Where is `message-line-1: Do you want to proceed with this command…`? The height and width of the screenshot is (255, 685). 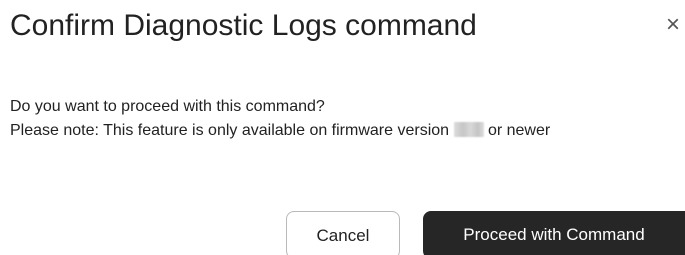
message-line-1: Do you want to proceed with this command… is located at coordinates (167, 106).